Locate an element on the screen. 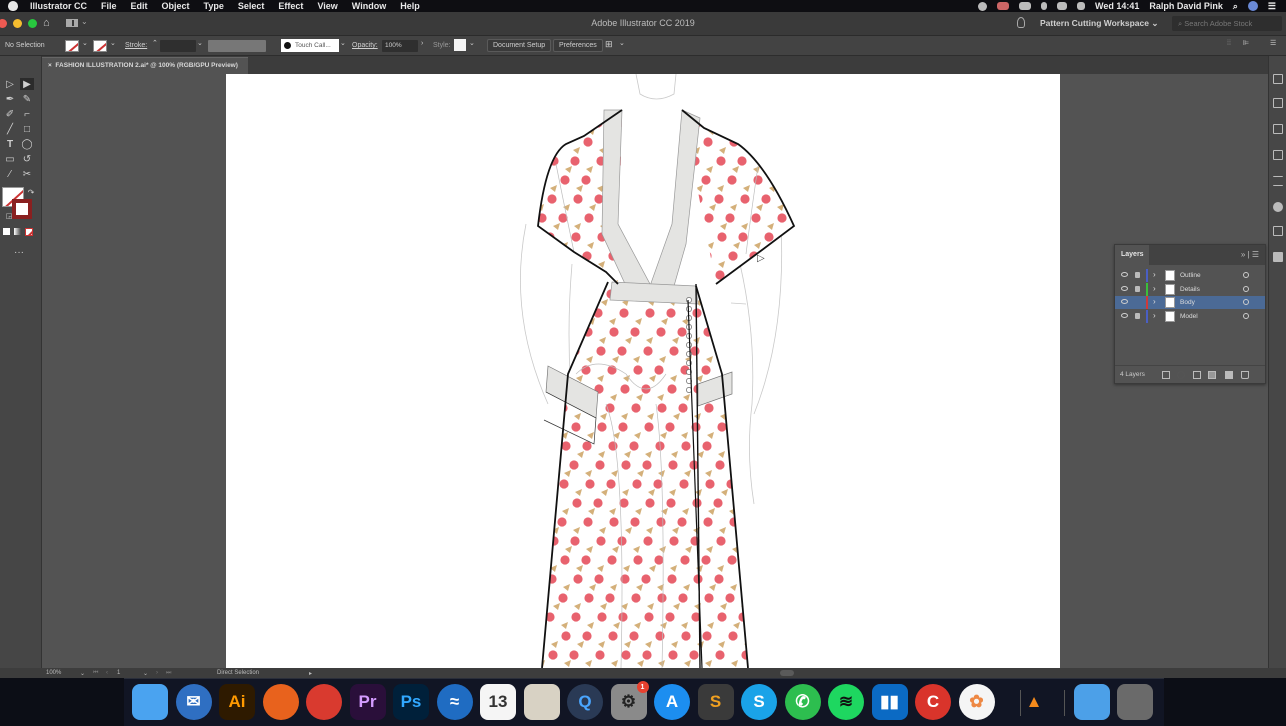  bluetooth-icon is located at coordinates (1043, 6).